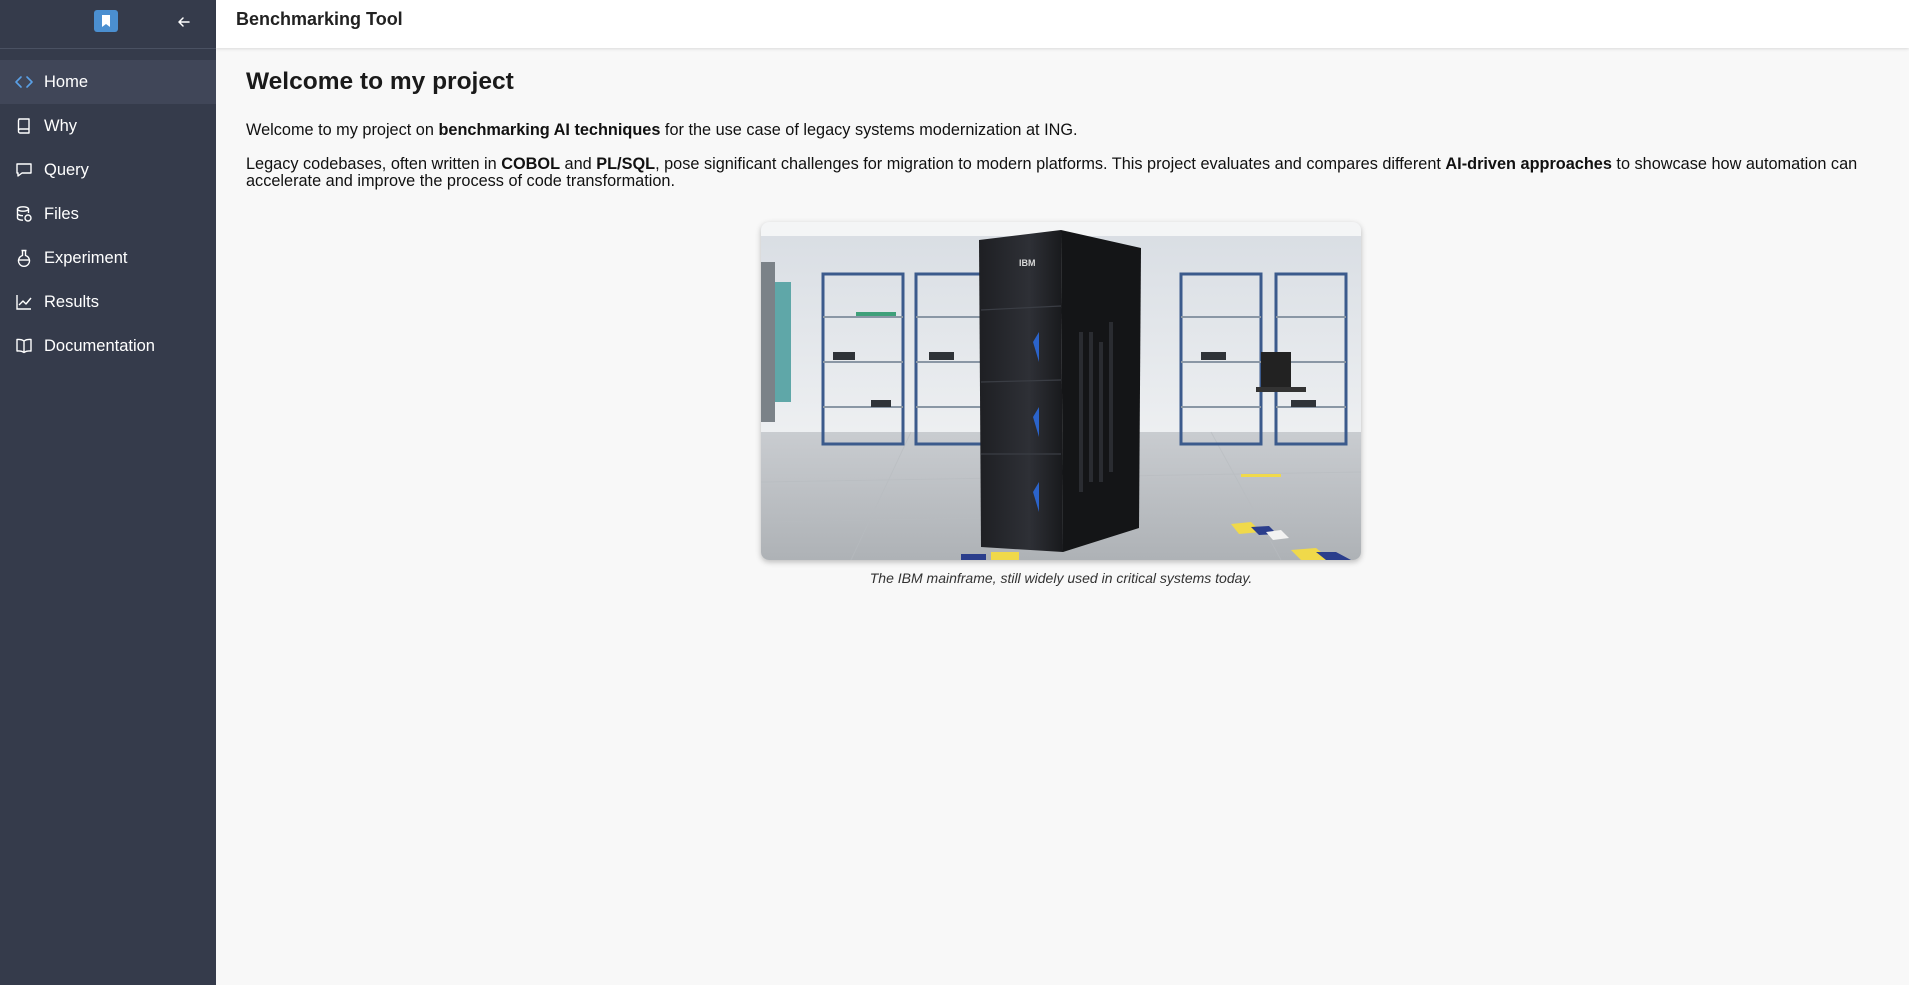  I want to click on bookmark-icon, so click(106, 21).